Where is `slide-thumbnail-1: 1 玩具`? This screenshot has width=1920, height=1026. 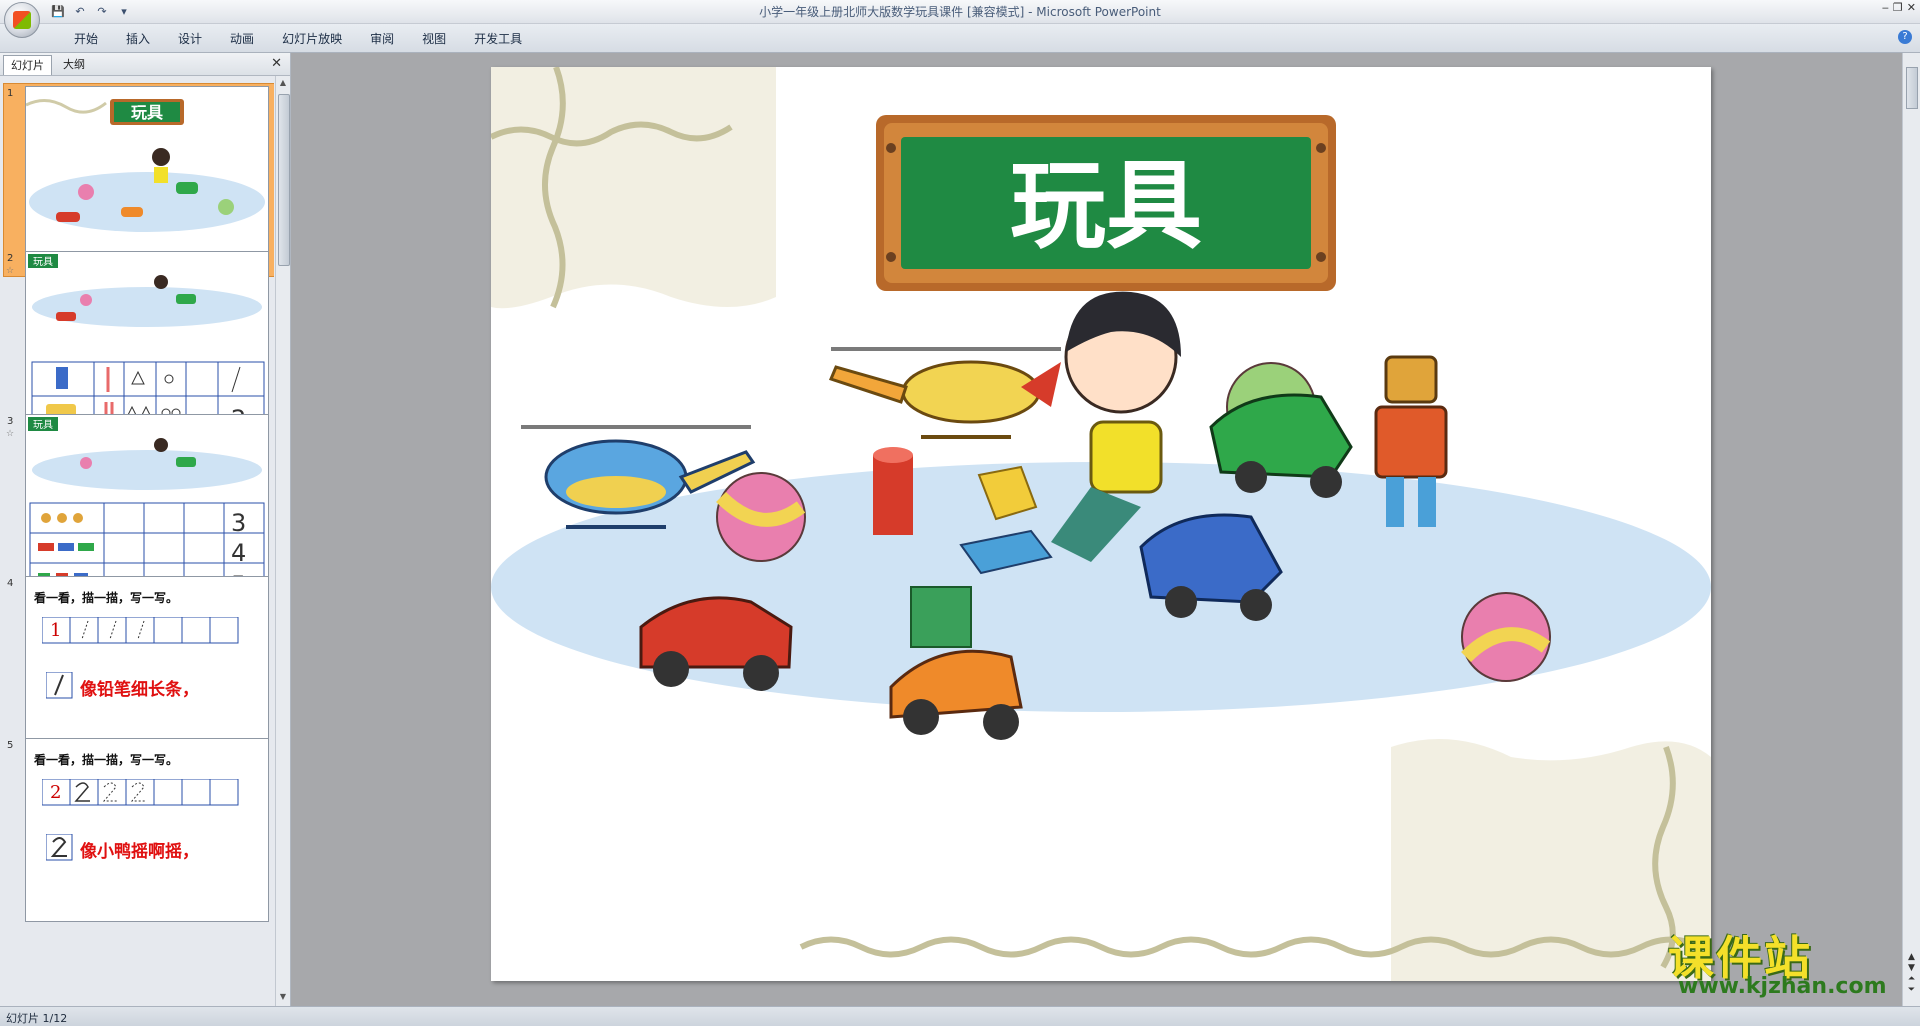 slide-thumbnail-1: 1 玩具 is located at coordinates (137, 180).